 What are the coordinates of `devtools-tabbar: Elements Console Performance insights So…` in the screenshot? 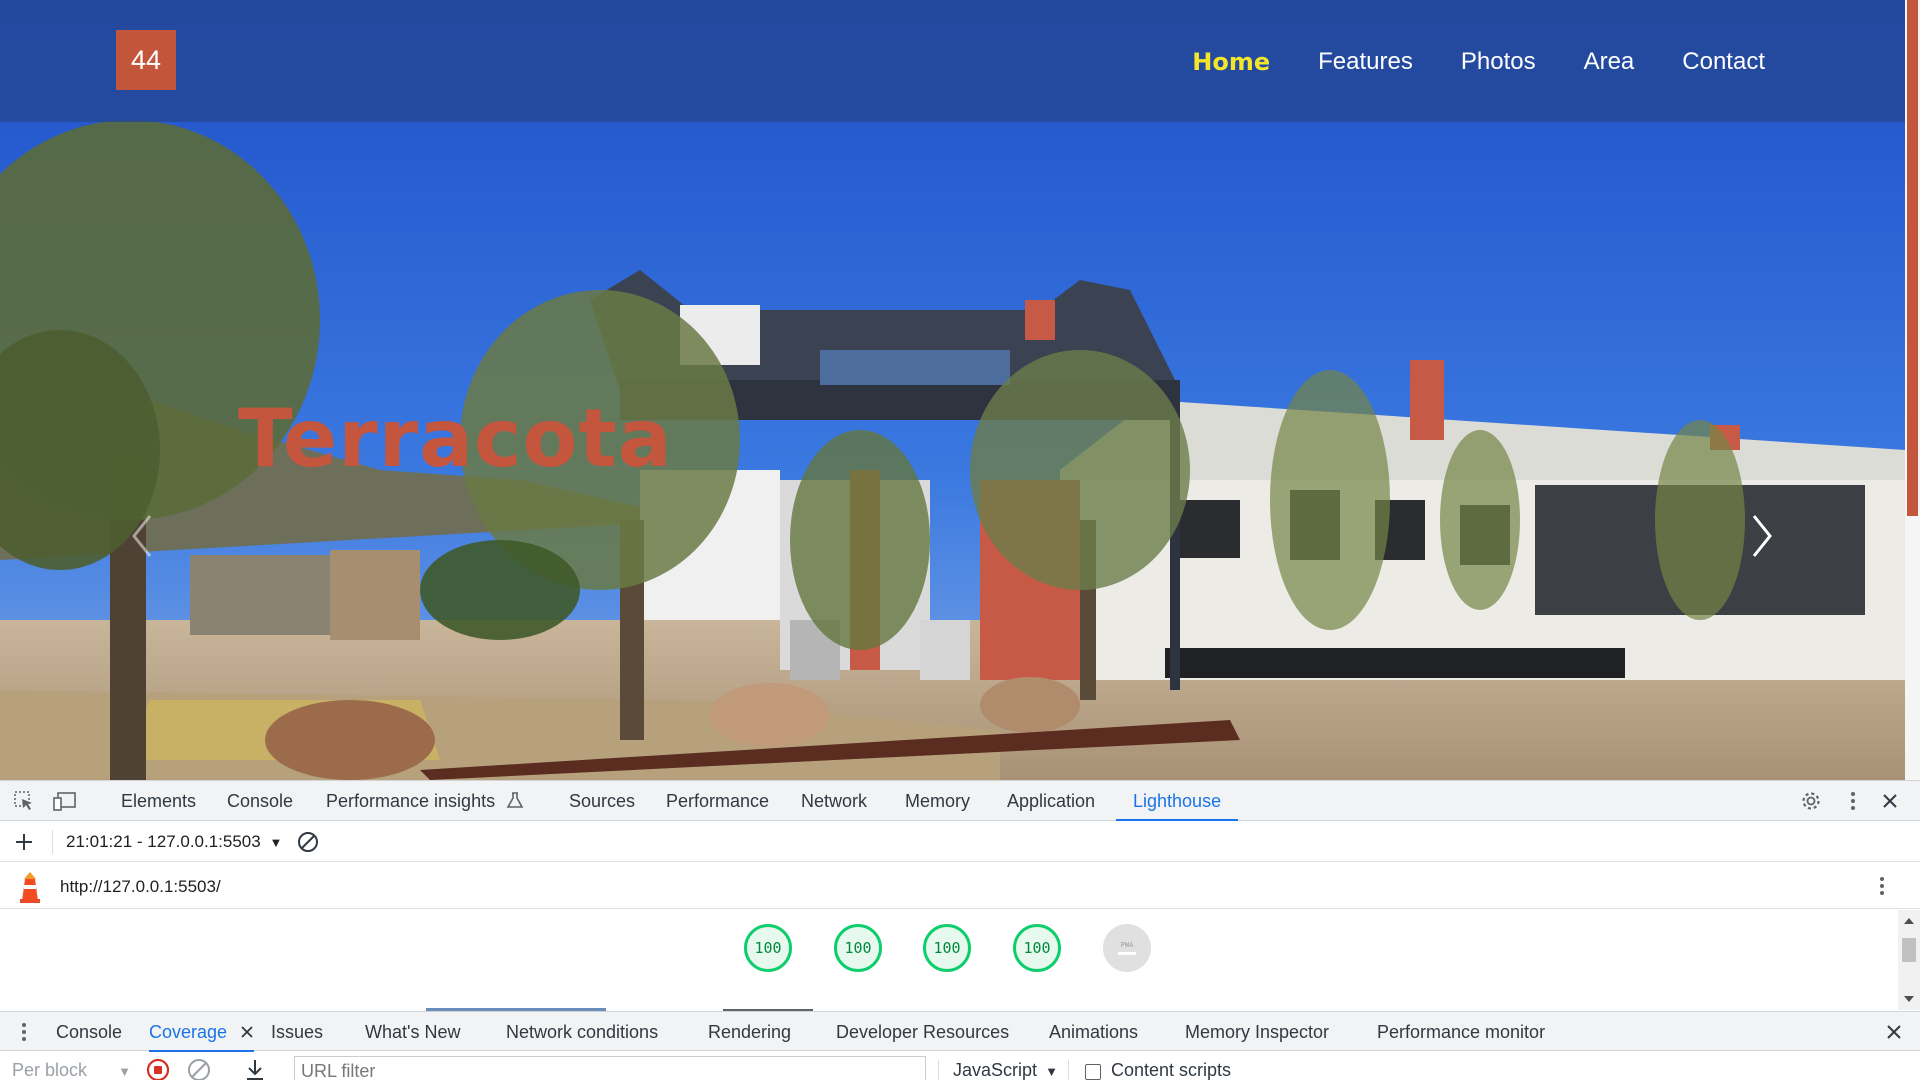 It's located at (960, 801).